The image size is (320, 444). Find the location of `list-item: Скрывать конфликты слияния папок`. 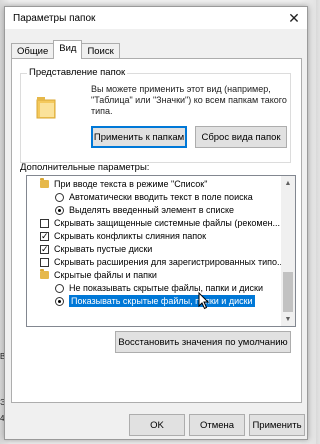

list-item: Скрывать конфликты слияния папок is located at coordinates (123, 236).